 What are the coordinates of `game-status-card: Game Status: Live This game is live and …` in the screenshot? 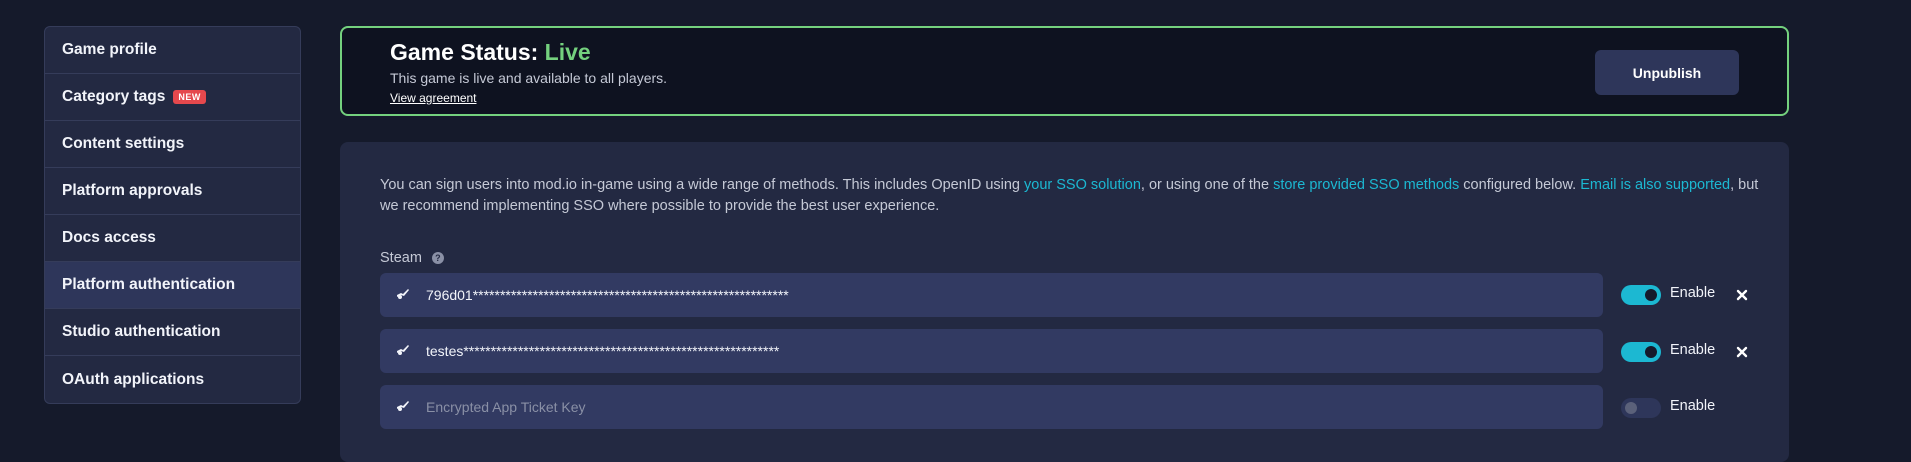 It's located at (1064, 71).